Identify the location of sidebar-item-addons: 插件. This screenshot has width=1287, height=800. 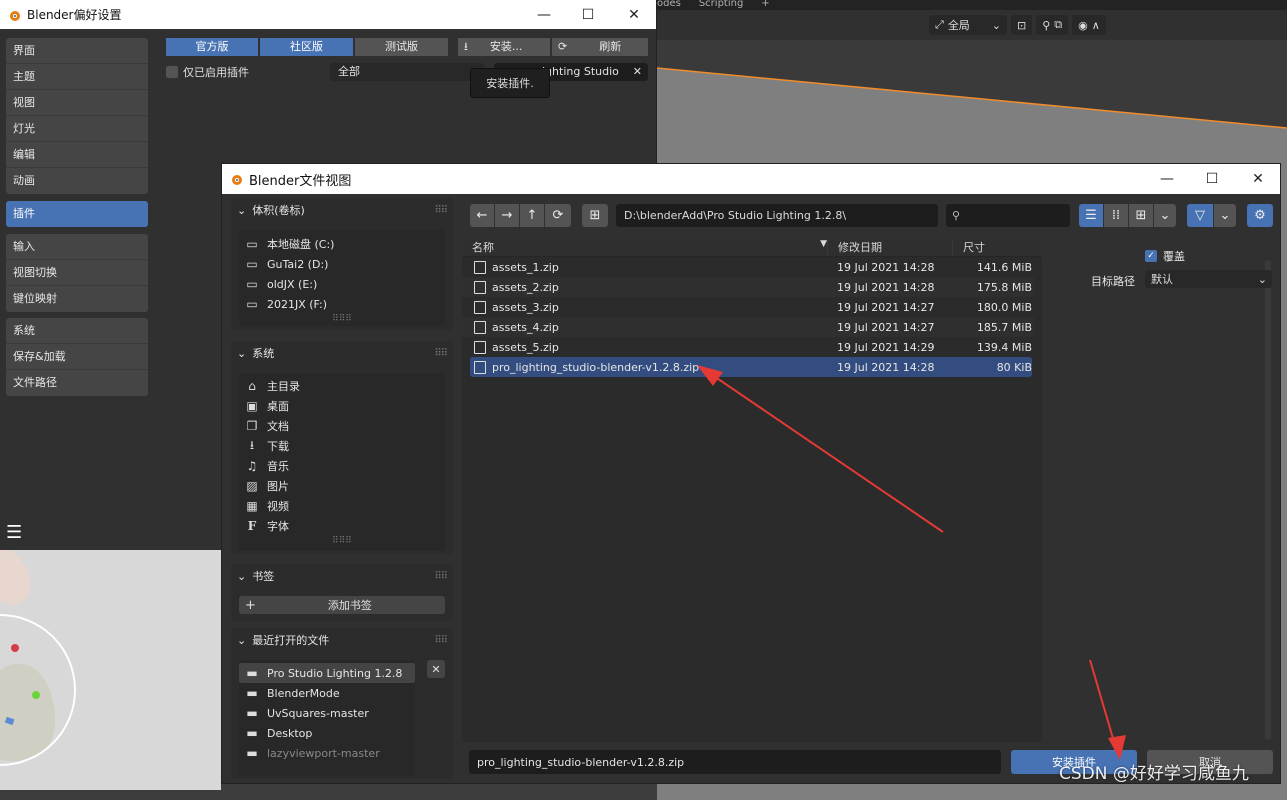
(77, 214).